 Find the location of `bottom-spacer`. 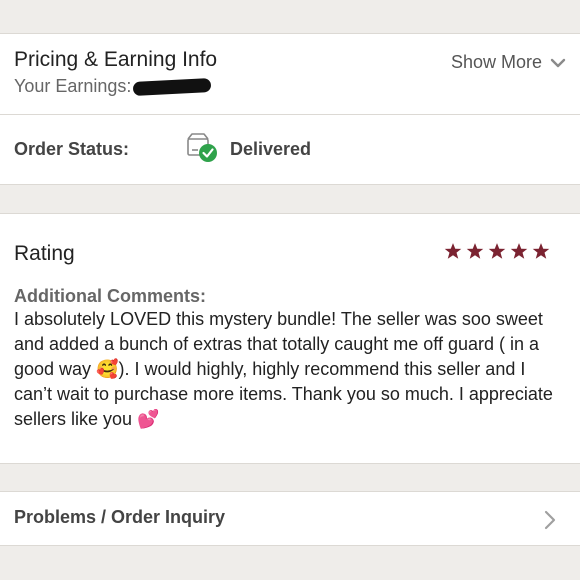

bottom-spacer is located at coordinates (290, 563).